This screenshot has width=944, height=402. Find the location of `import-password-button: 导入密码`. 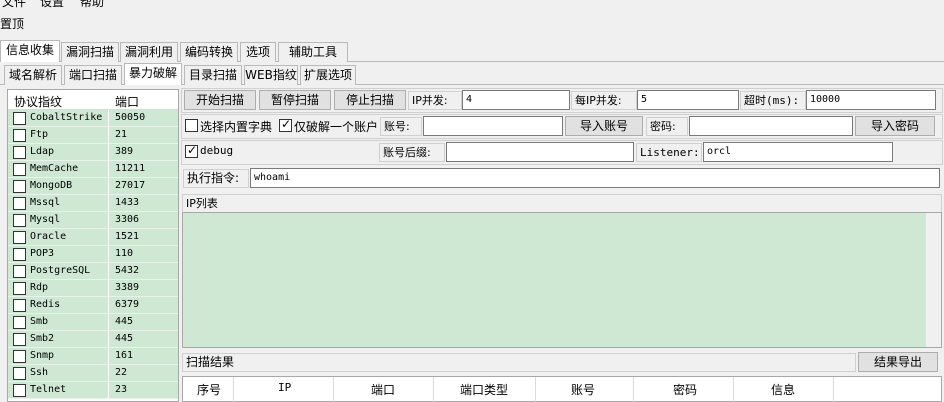

import-password-button: 导入密码 is located at coordinates (895, 126).